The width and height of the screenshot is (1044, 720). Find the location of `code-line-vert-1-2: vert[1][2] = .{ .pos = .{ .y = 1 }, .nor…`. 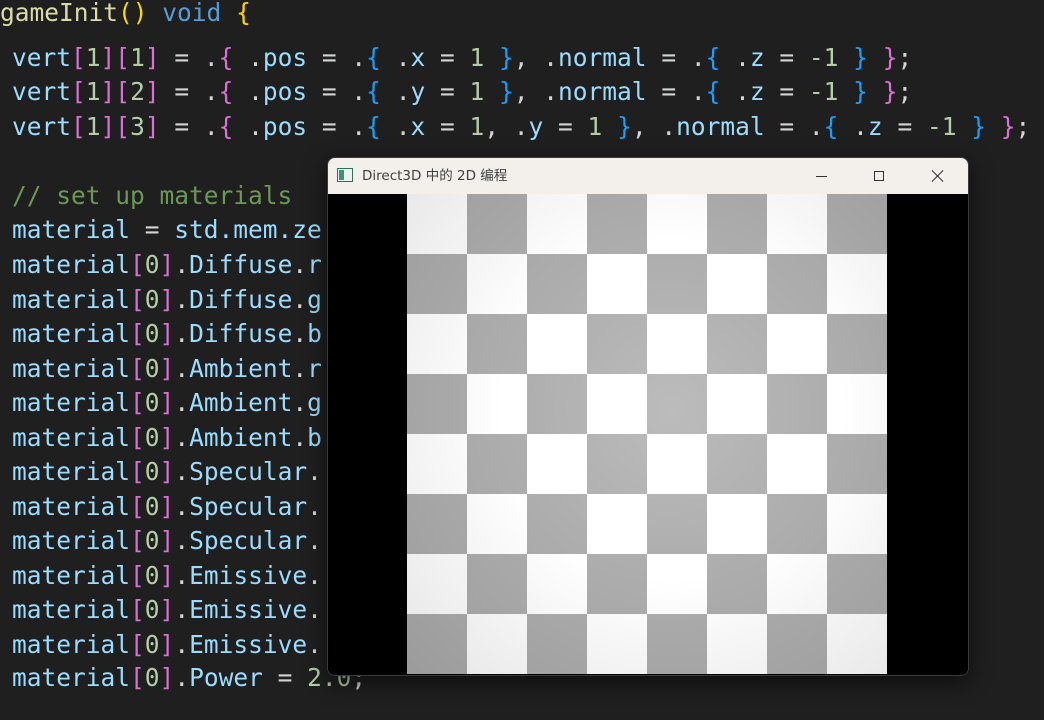

code-line-vert-1-2: vert[1][2] = .{ .pos = .{ .y = 1 }, .nor… is located at coordinates (462, 92).